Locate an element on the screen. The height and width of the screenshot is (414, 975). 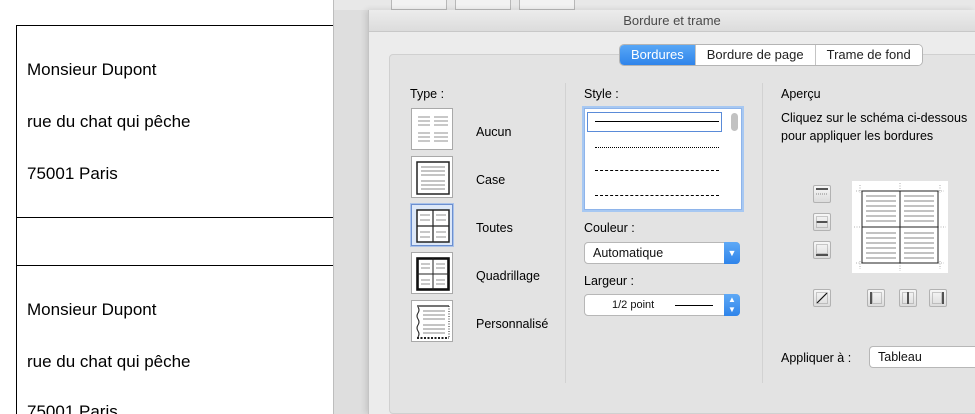
border-top-button is located at coordinates (822, 194).